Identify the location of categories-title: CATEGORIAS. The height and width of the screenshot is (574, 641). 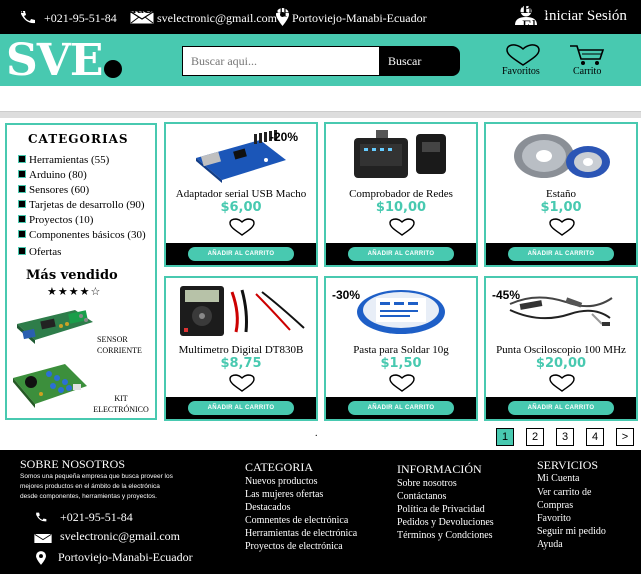
(78, 139).